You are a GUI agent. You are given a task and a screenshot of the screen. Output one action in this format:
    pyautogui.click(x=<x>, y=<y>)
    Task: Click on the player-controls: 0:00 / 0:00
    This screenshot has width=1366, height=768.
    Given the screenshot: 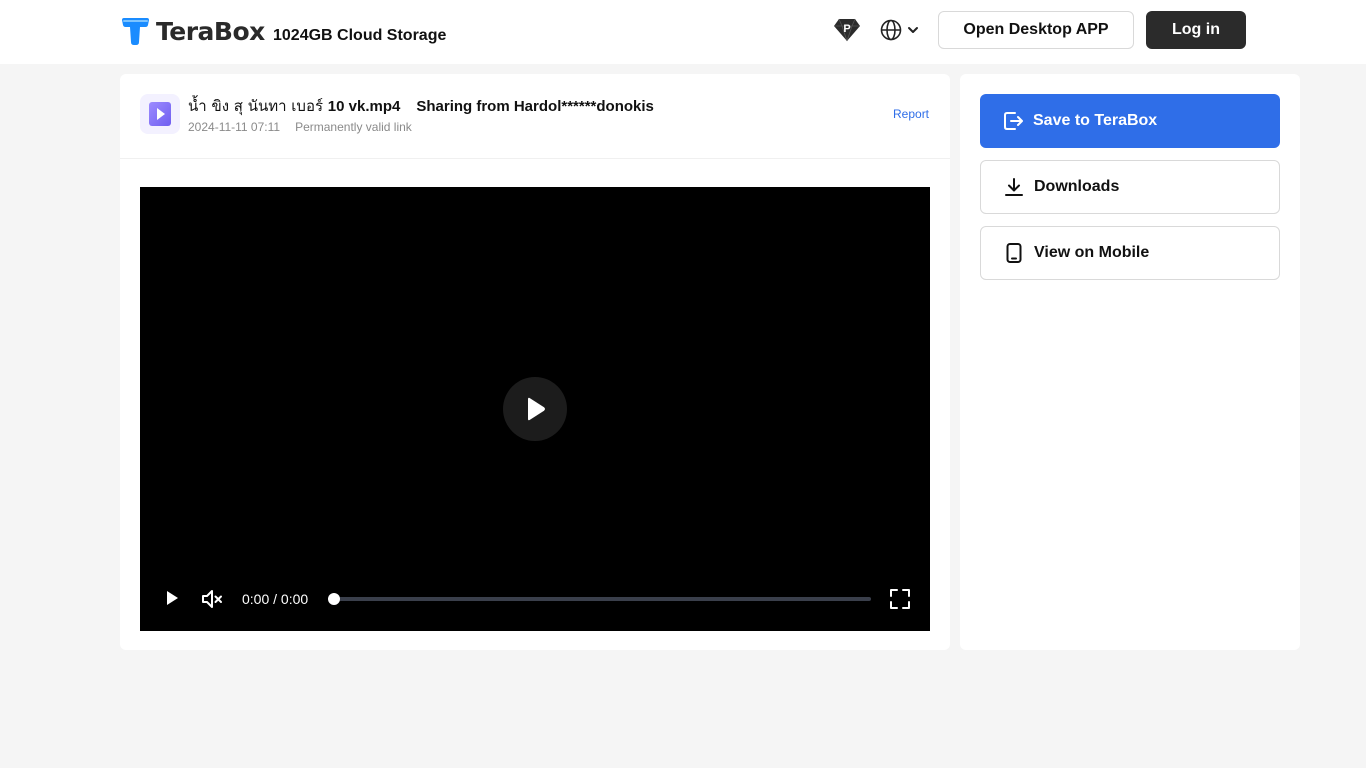 What is the action you would take?
    pyautogui.click(x=535, y=599)
    